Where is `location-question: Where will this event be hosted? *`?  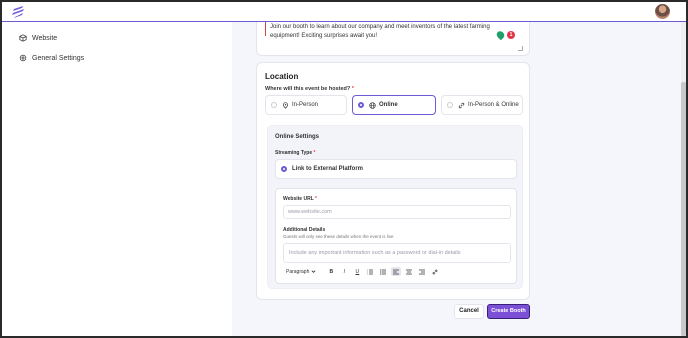
location-question: Where will this event be hosted? * is located at coordinates (309, 89).